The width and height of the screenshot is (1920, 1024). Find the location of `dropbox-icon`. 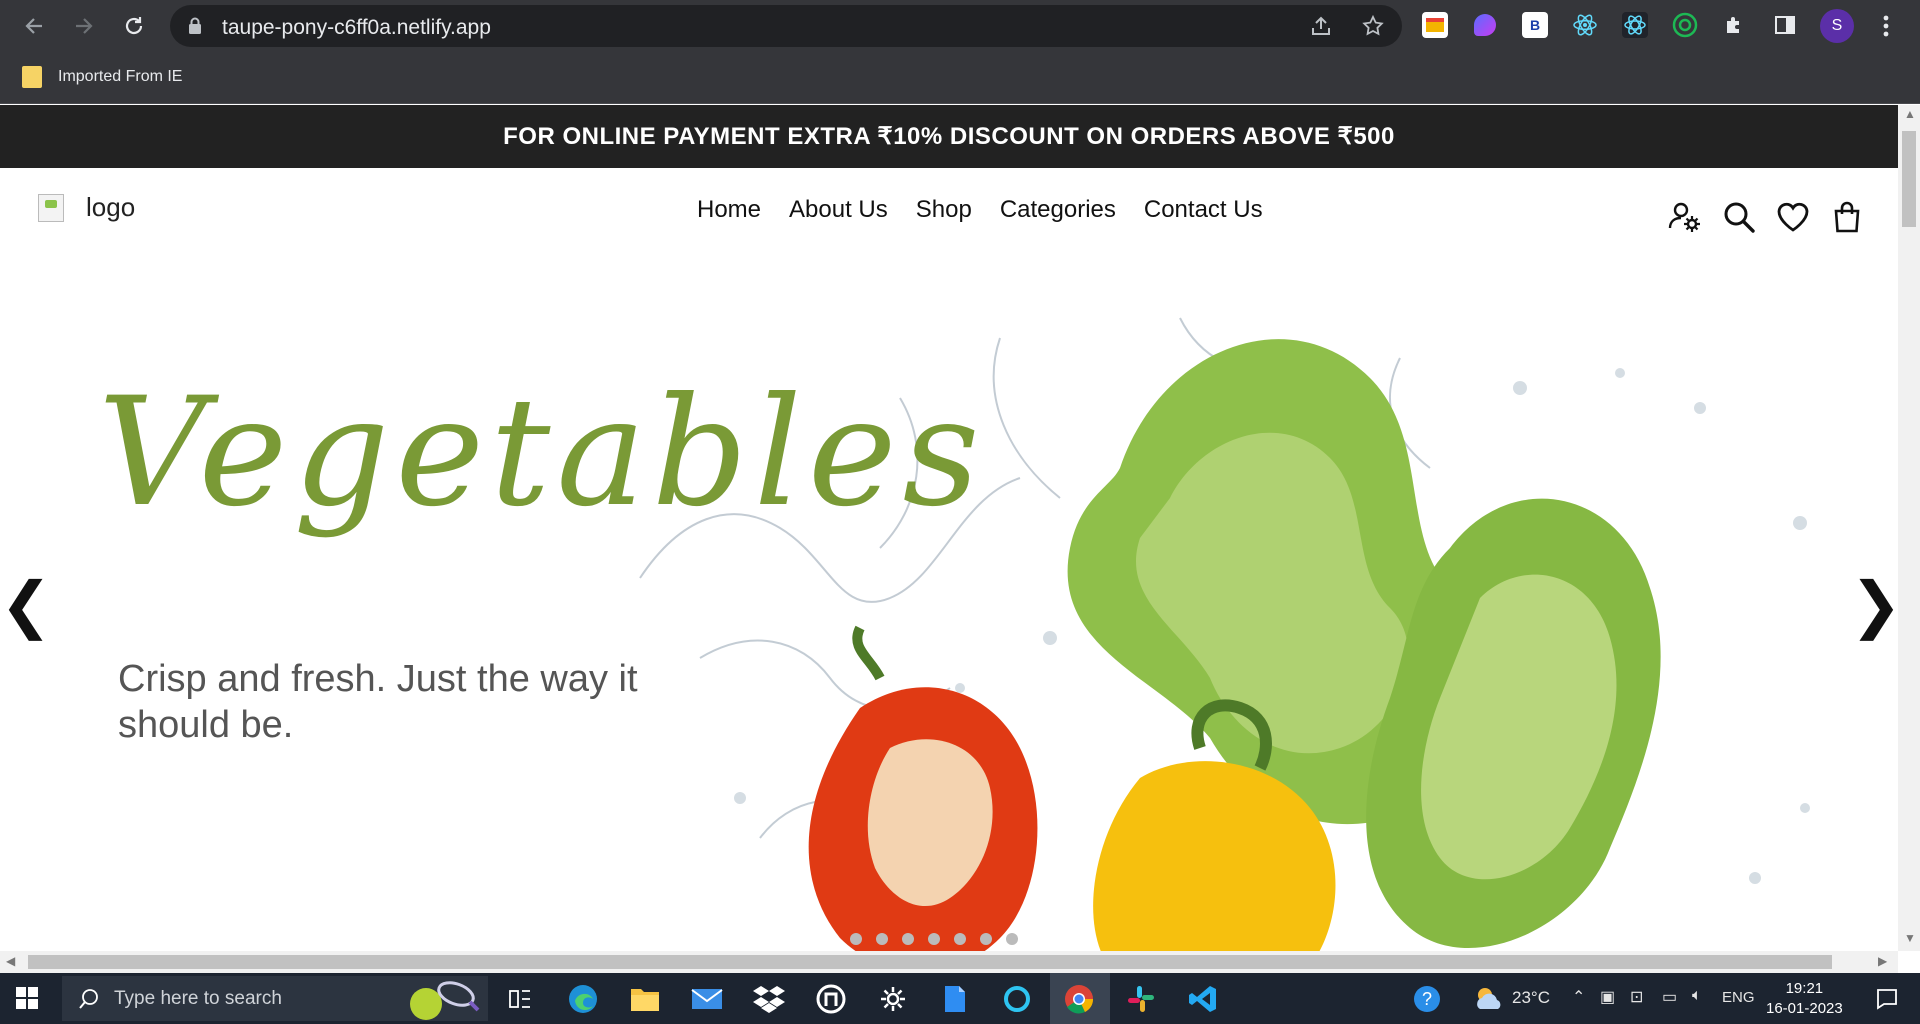

dropbox-icon is located at coordinates (769, 999).